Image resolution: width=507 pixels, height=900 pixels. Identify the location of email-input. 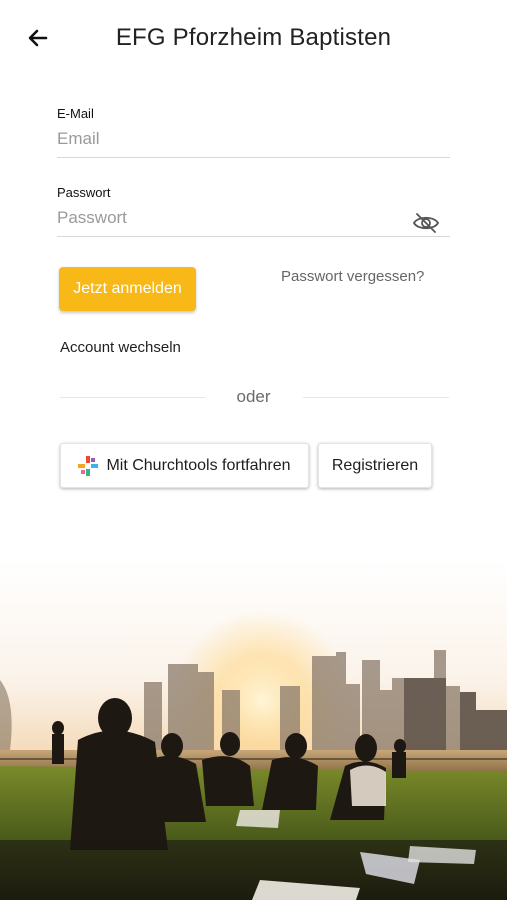
(253, 139).